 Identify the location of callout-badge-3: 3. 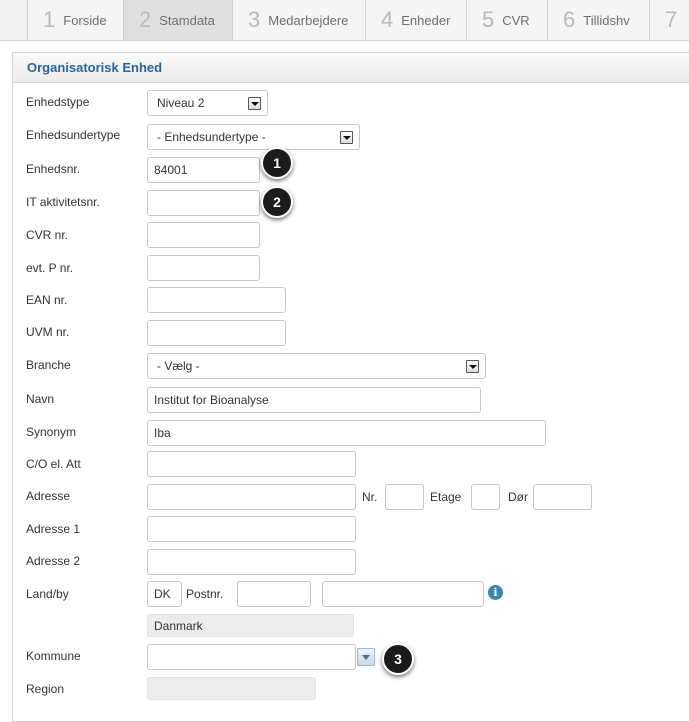
(398, 659).